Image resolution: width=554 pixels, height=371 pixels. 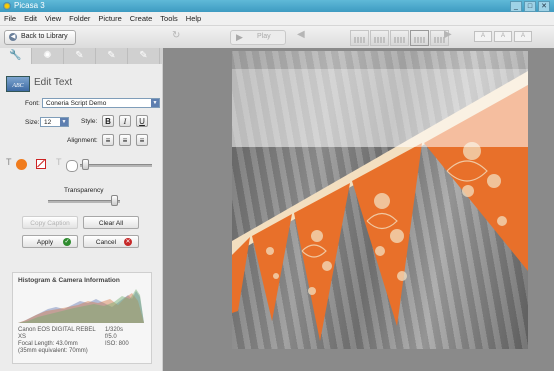 I want to click on menu-edit: Edit, so click(x=30, y=18).